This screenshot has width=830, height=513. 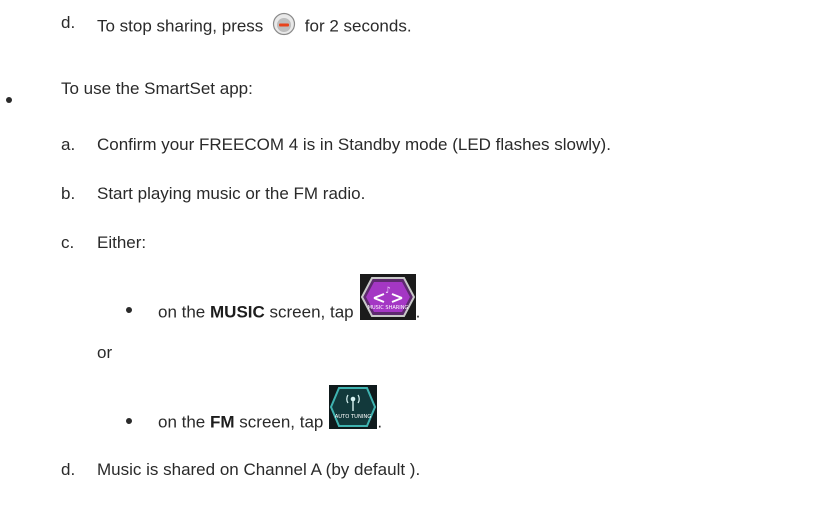 What do you see at coordinates (387, 300) in the screenshot?
I see `music-sharing-button: ♪ MUSIC SHARING` at bounding box center [387, 300].